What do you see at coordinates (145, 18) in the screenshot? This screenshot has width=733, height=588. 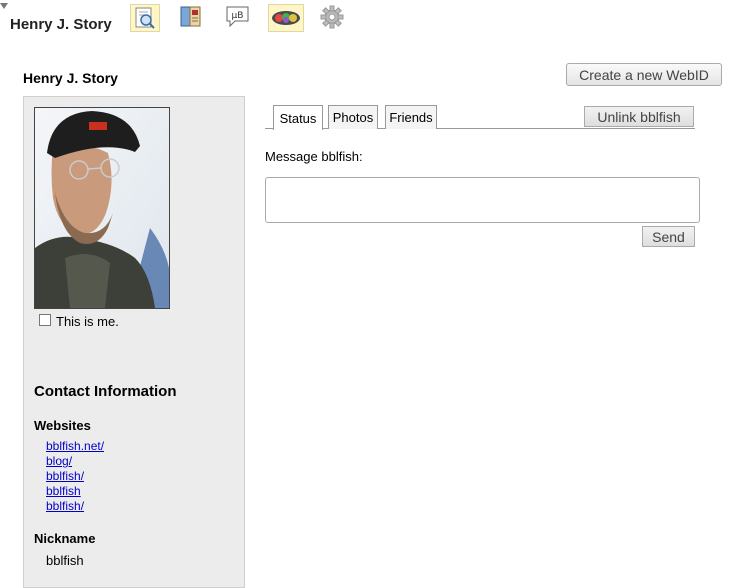 I see `search-document-icon` at bounding box center [145, 18].